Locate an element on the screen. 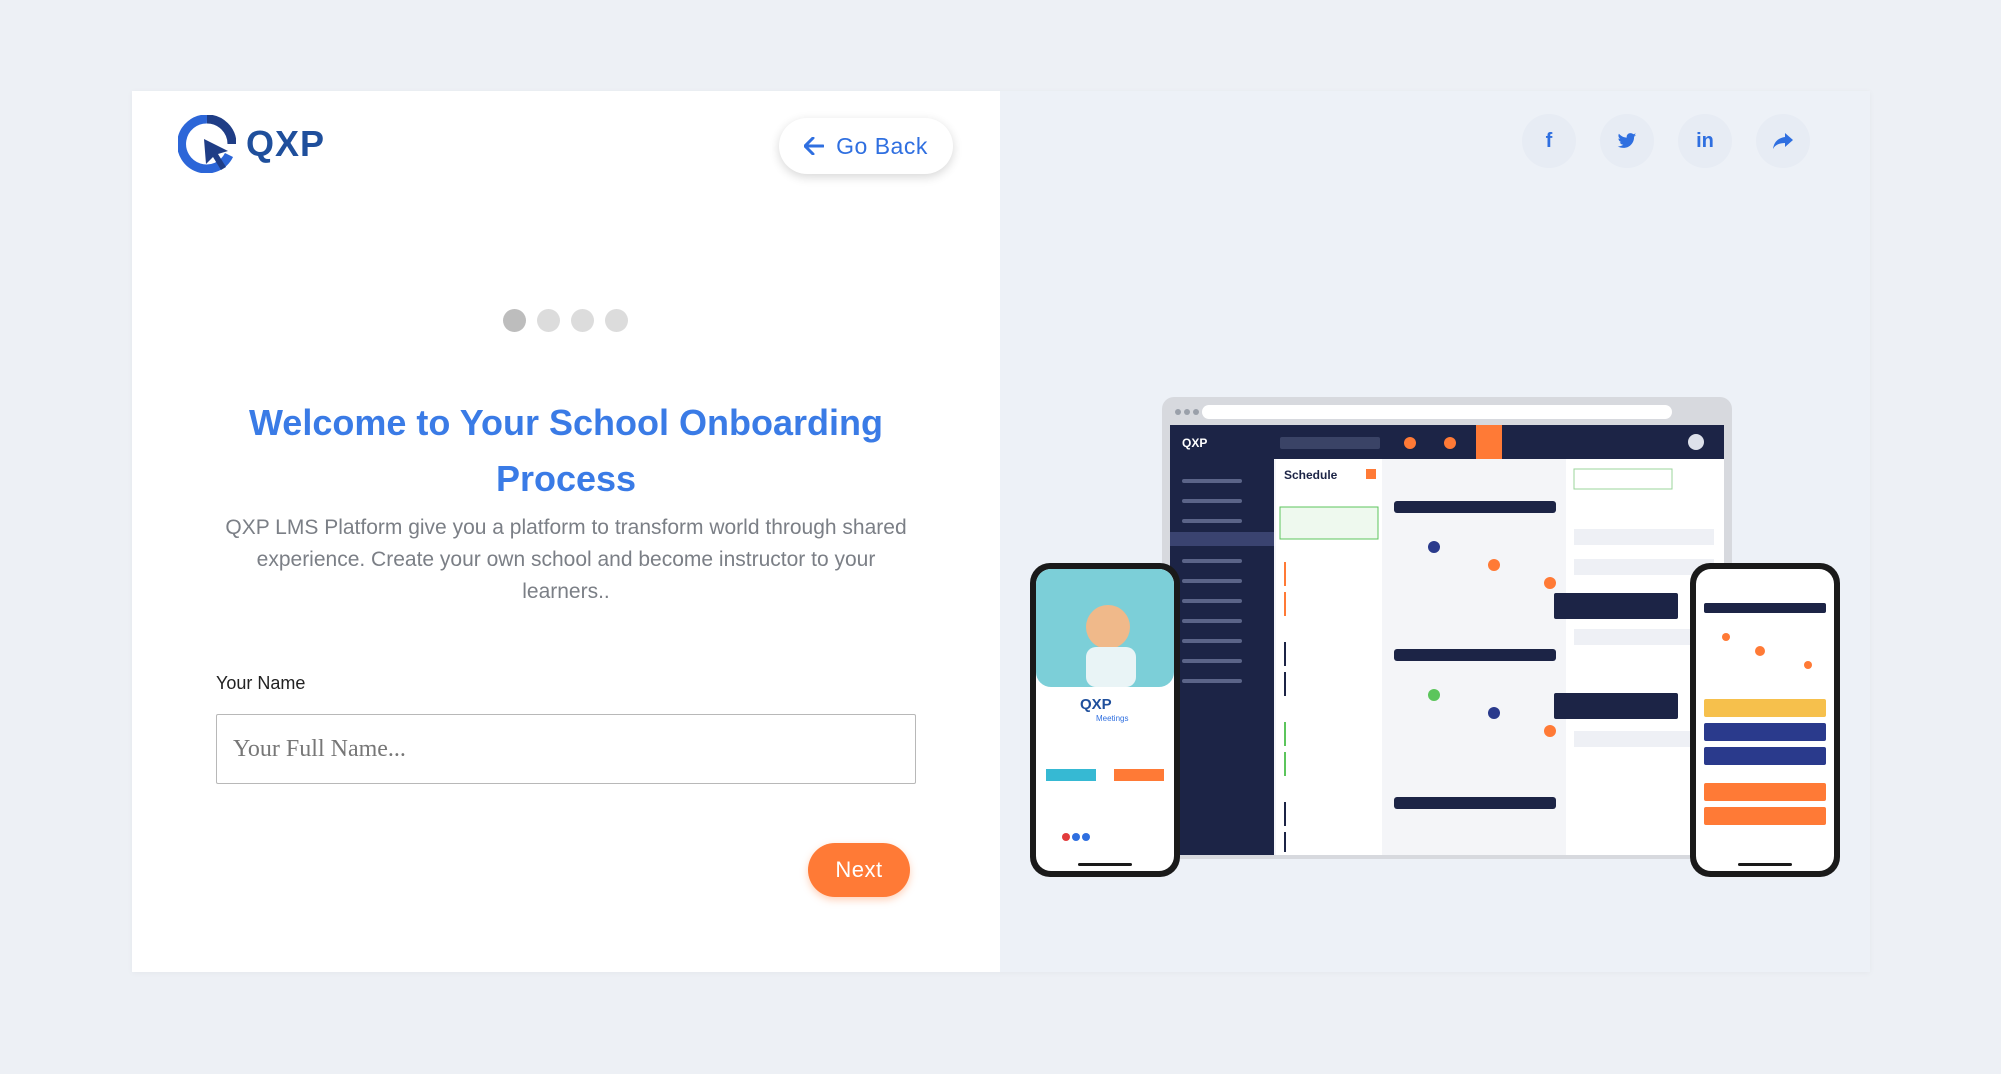  svg-text: QXP is located at coordinates (1194, 443).